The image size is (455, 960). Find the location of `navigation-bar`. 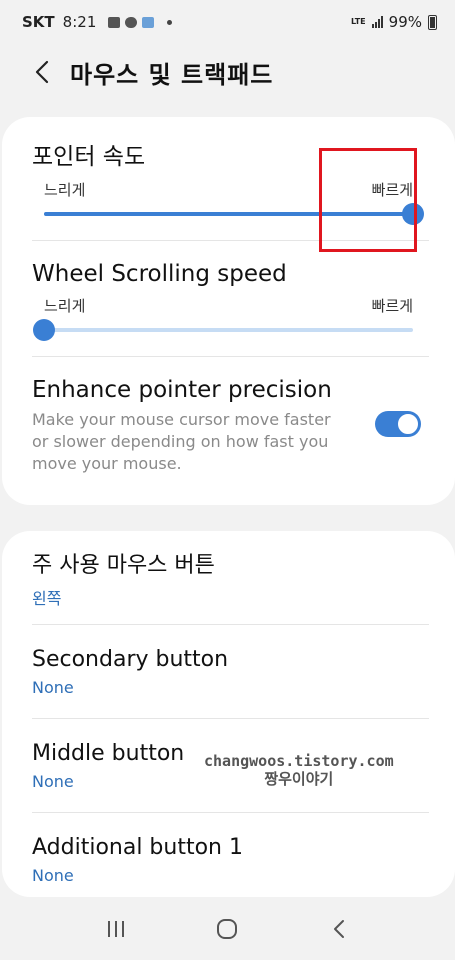

navigation-bar is located at coordinates (227, 929).